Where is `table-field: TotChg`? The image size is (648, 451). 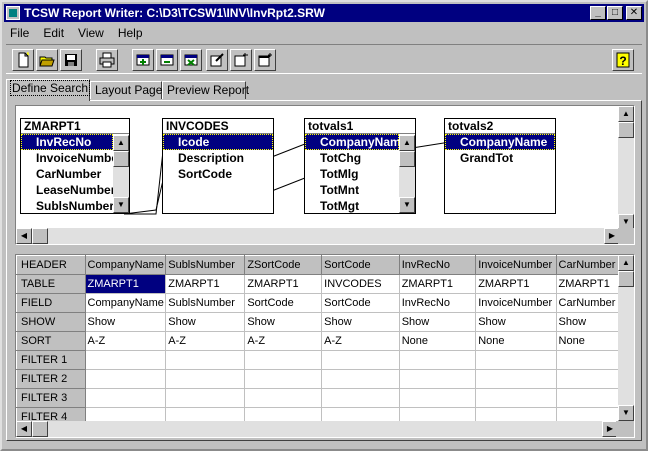
table-field: TotChg is located at coordinates (352, 158).